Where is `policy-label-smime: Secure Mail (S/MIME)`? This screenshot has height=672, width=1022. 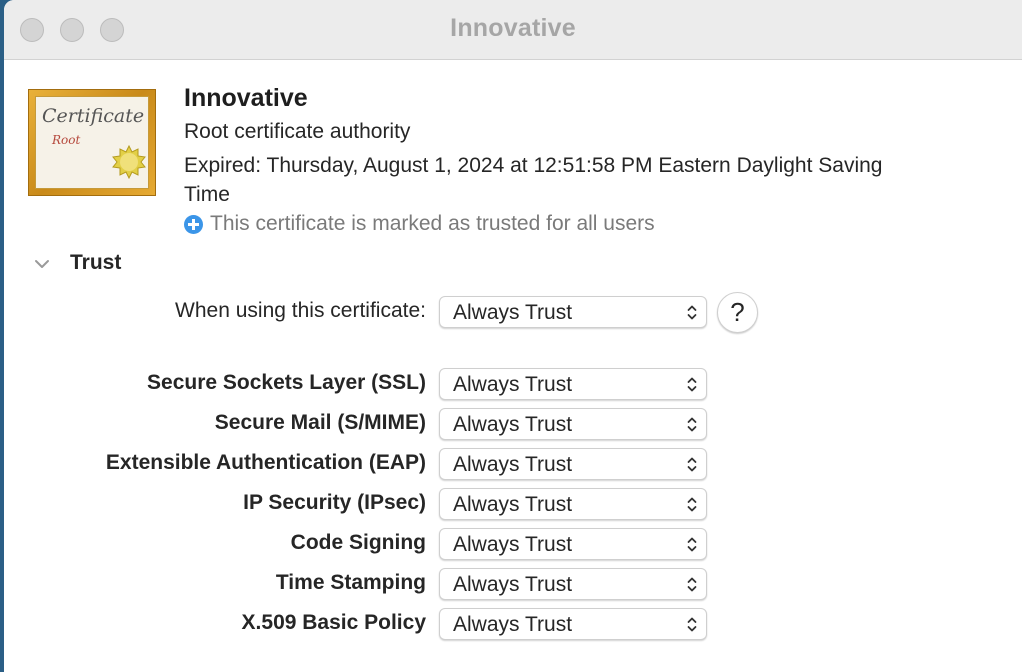
policy-label-smime: Secure Mail (S/MIME) is located at coordinates (320, 422).